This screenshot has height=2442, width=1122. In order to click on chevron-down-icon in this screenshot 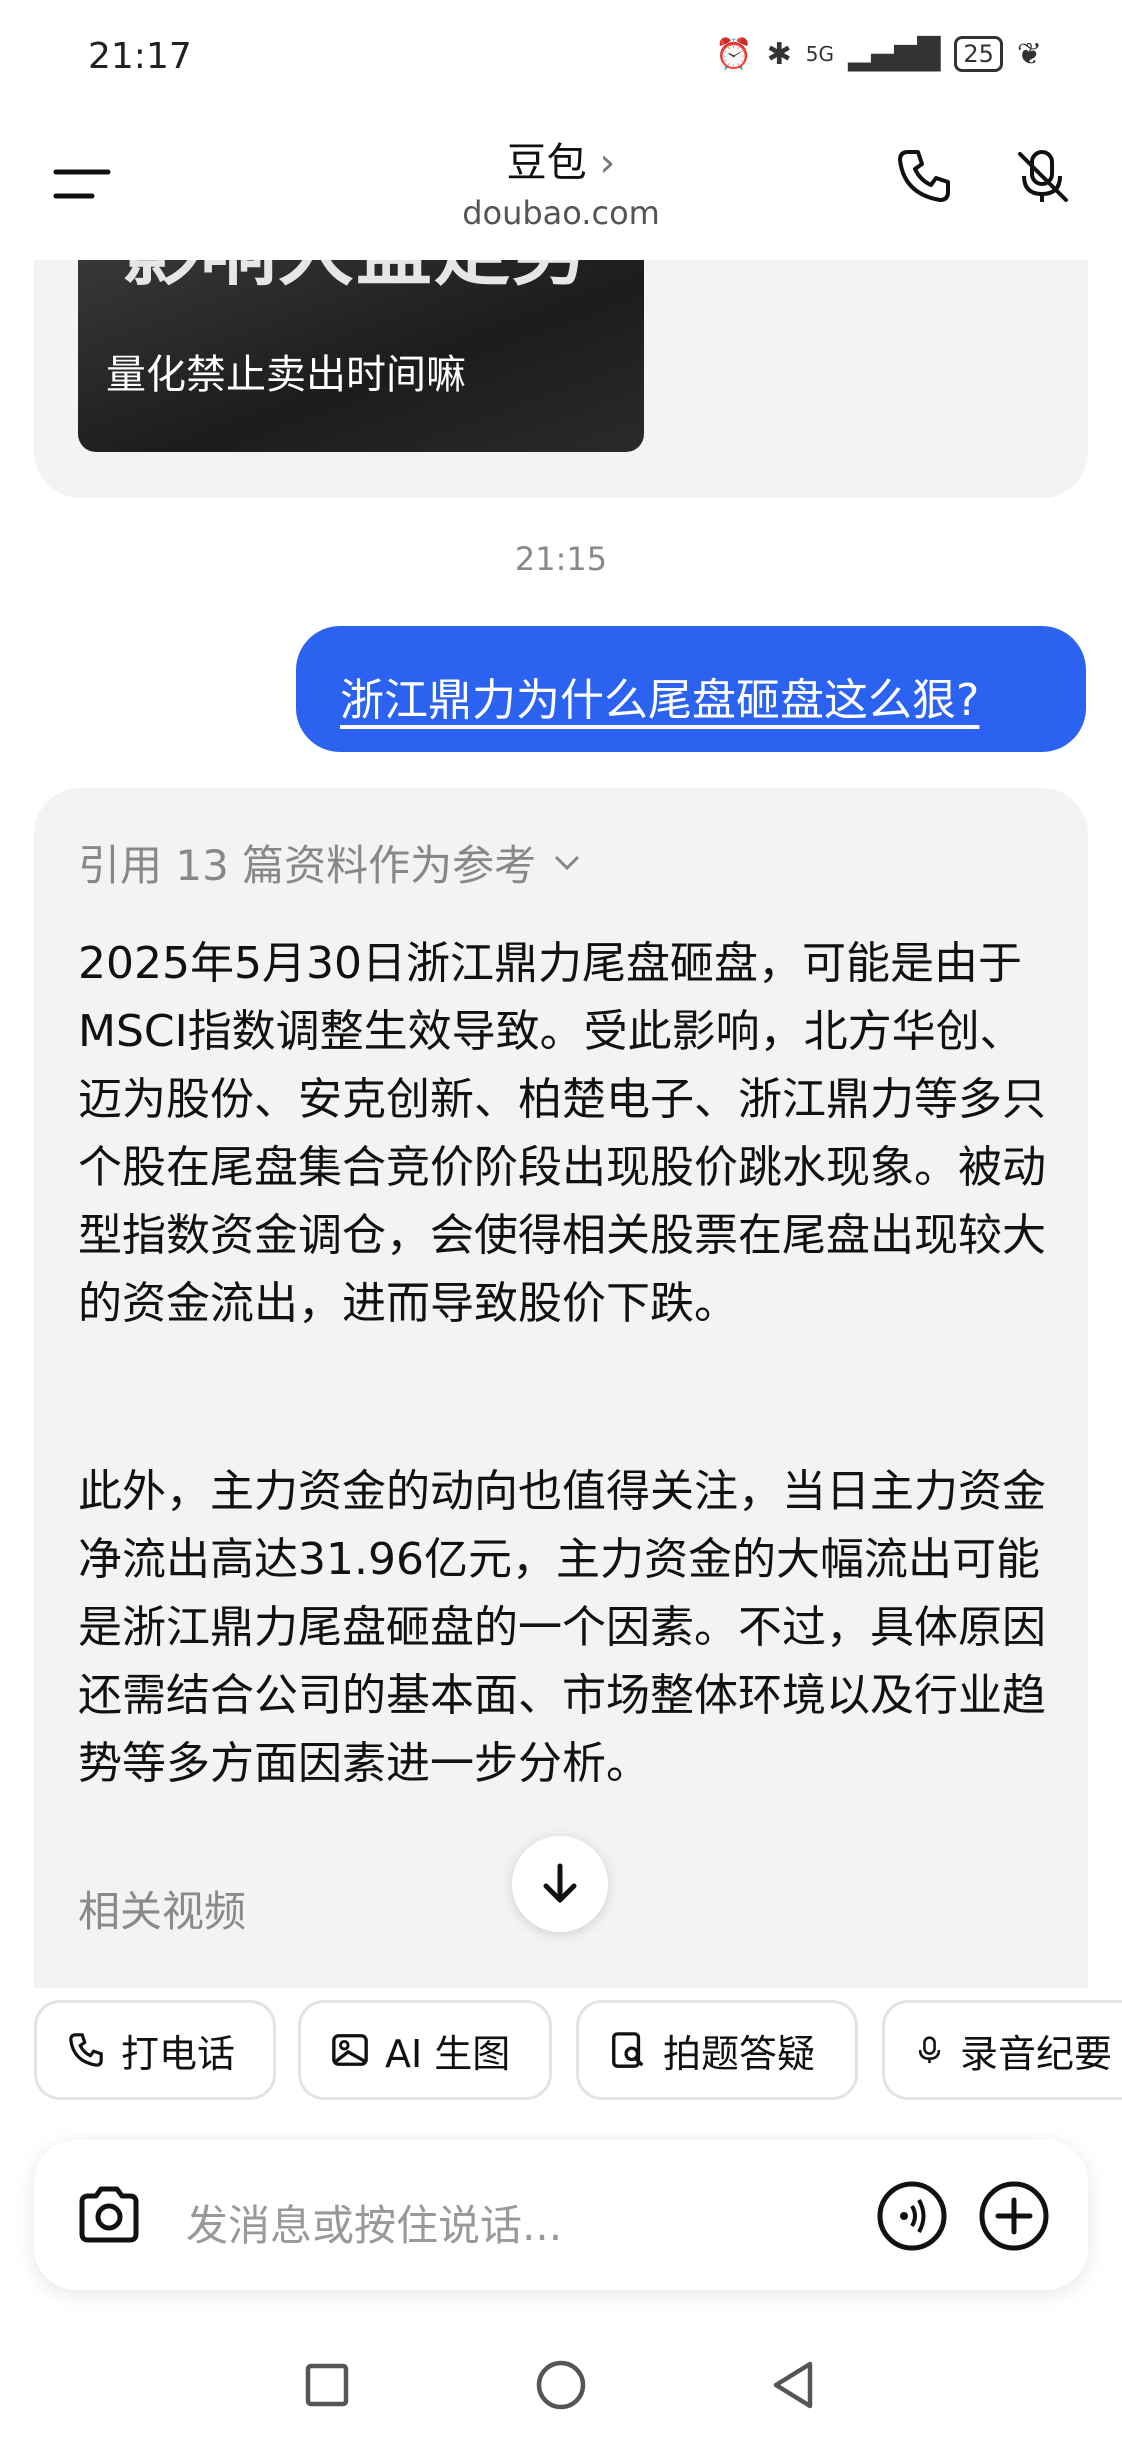, I will do `click(567, 862)`.